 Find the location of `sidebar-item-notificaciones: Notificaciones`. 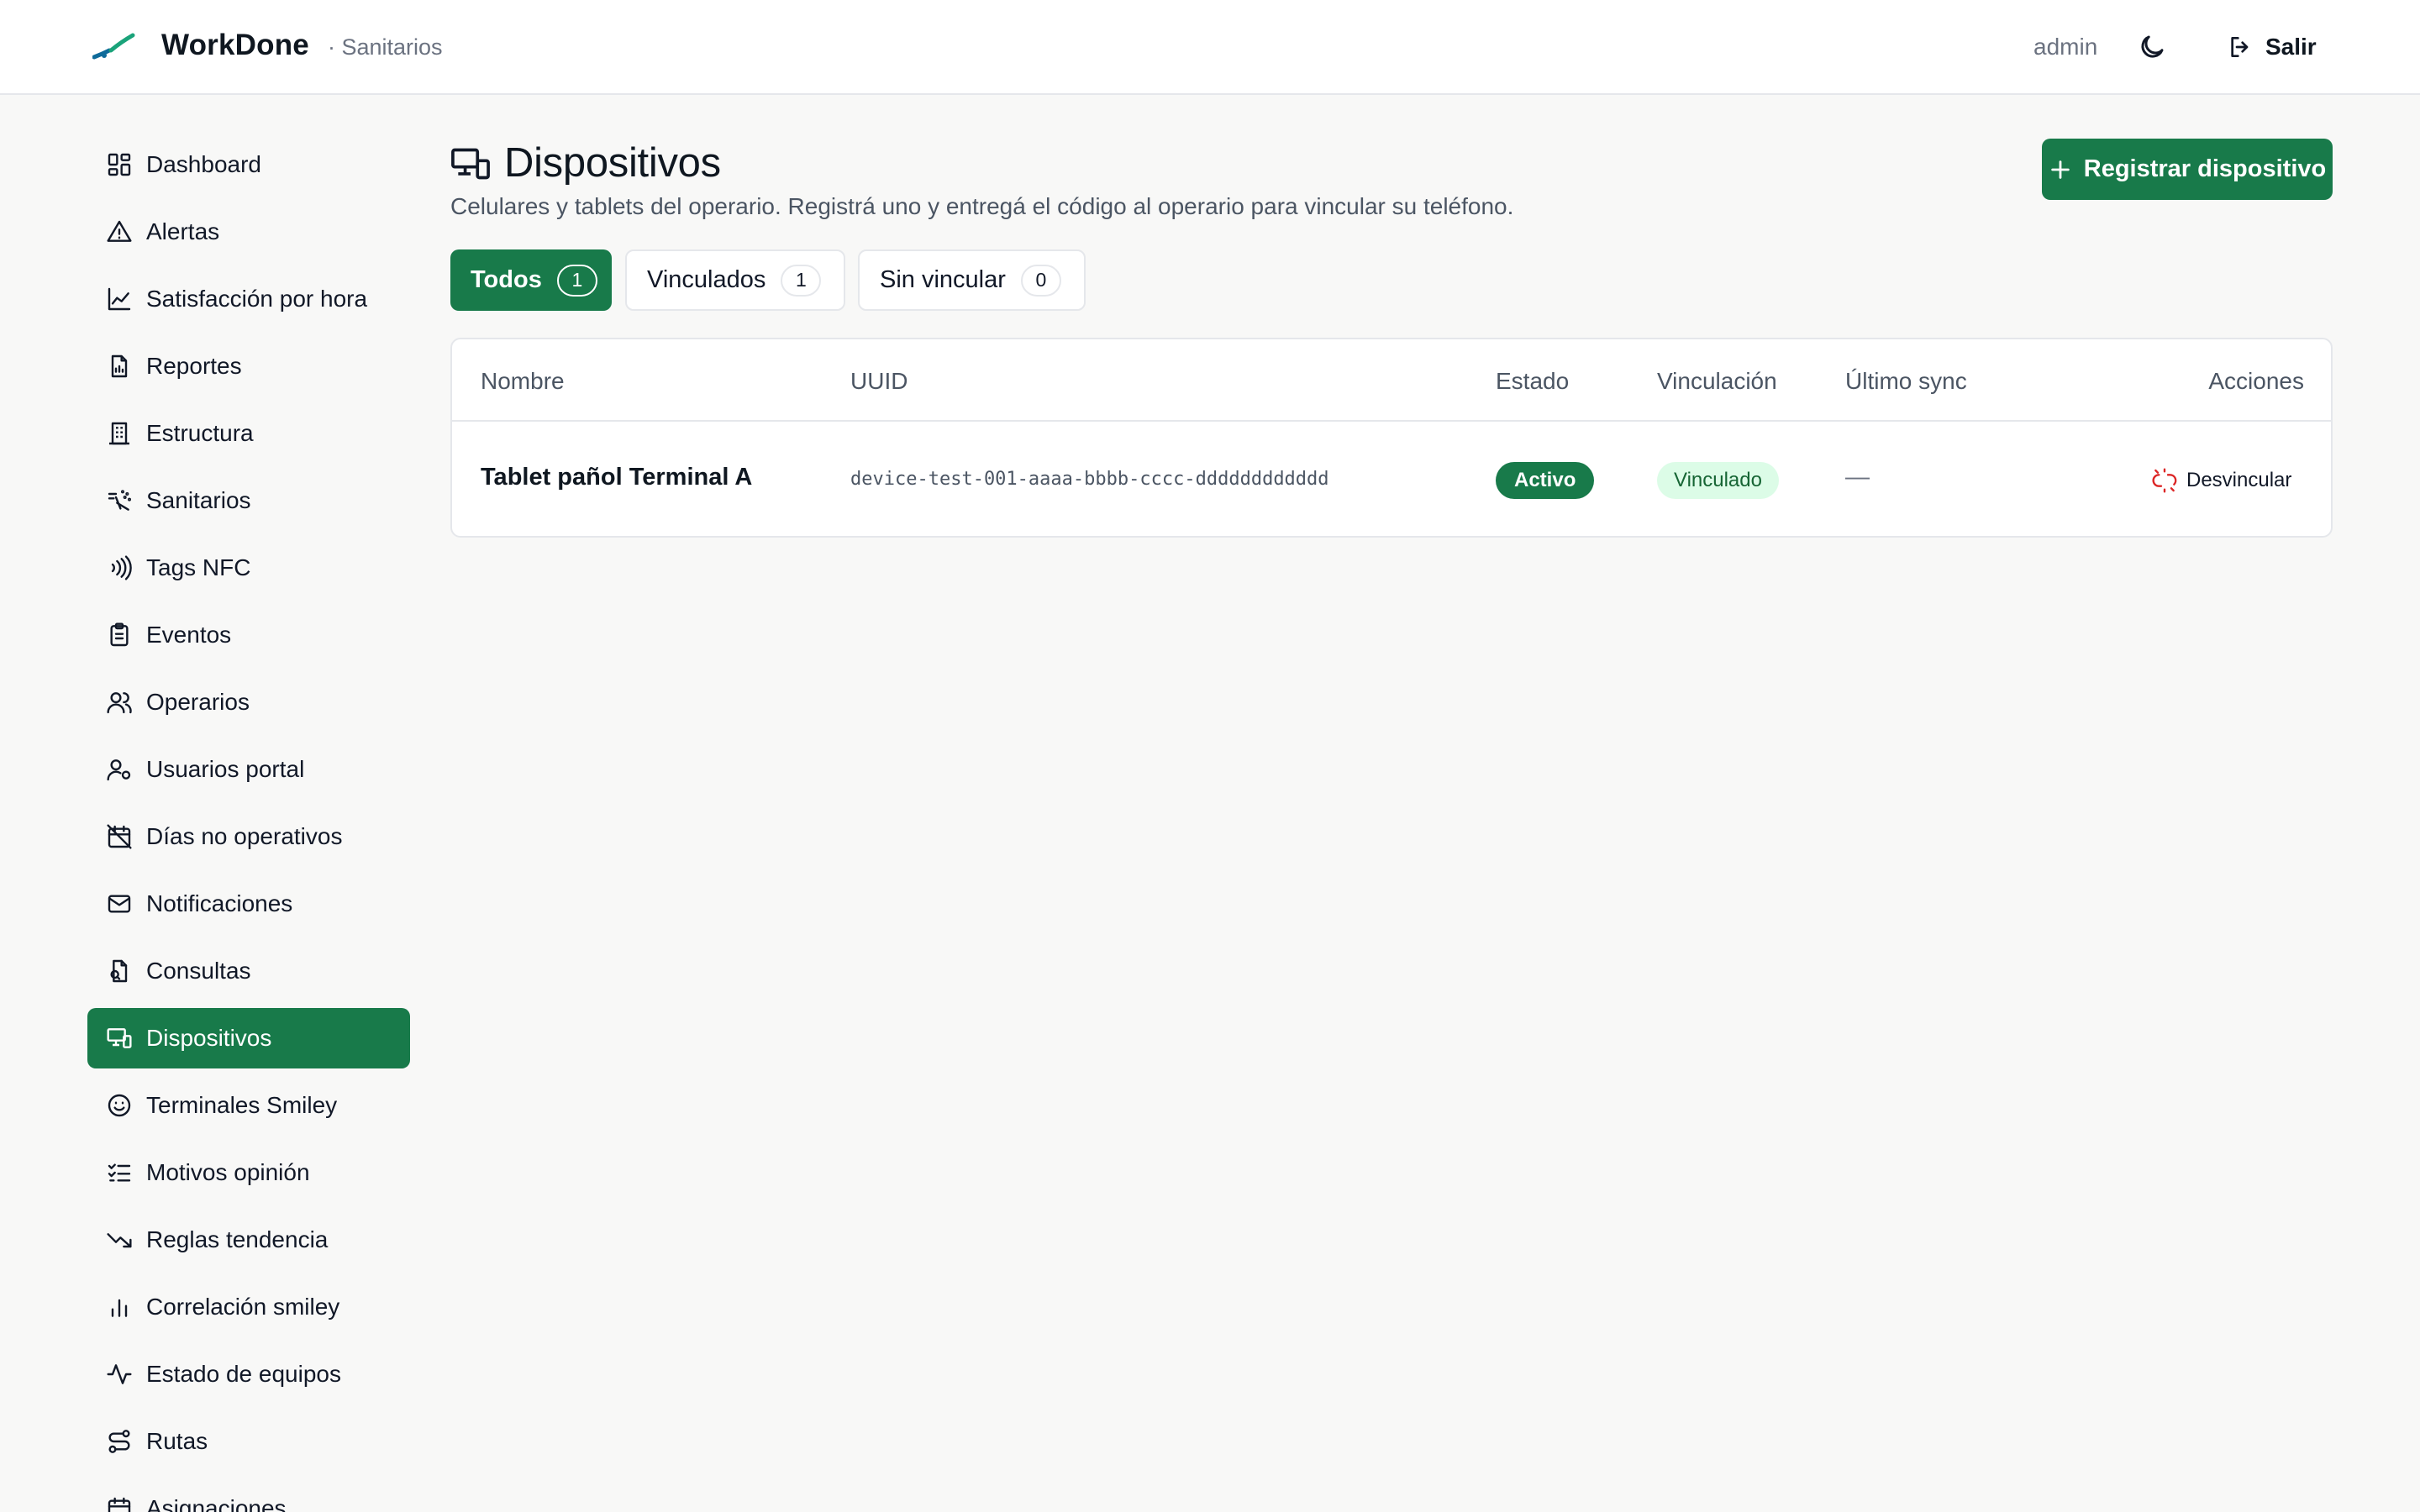

sidebar-item-notificaciones: Notificaciones is located at coordinates (248, 904).